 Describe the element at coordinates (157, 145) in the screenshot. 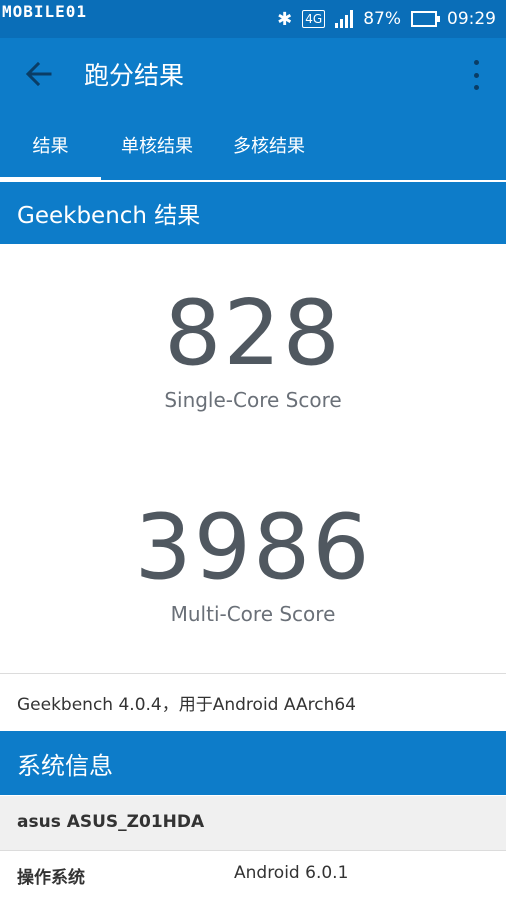

I see `tab-single-core-results: 单核结果` at that location.